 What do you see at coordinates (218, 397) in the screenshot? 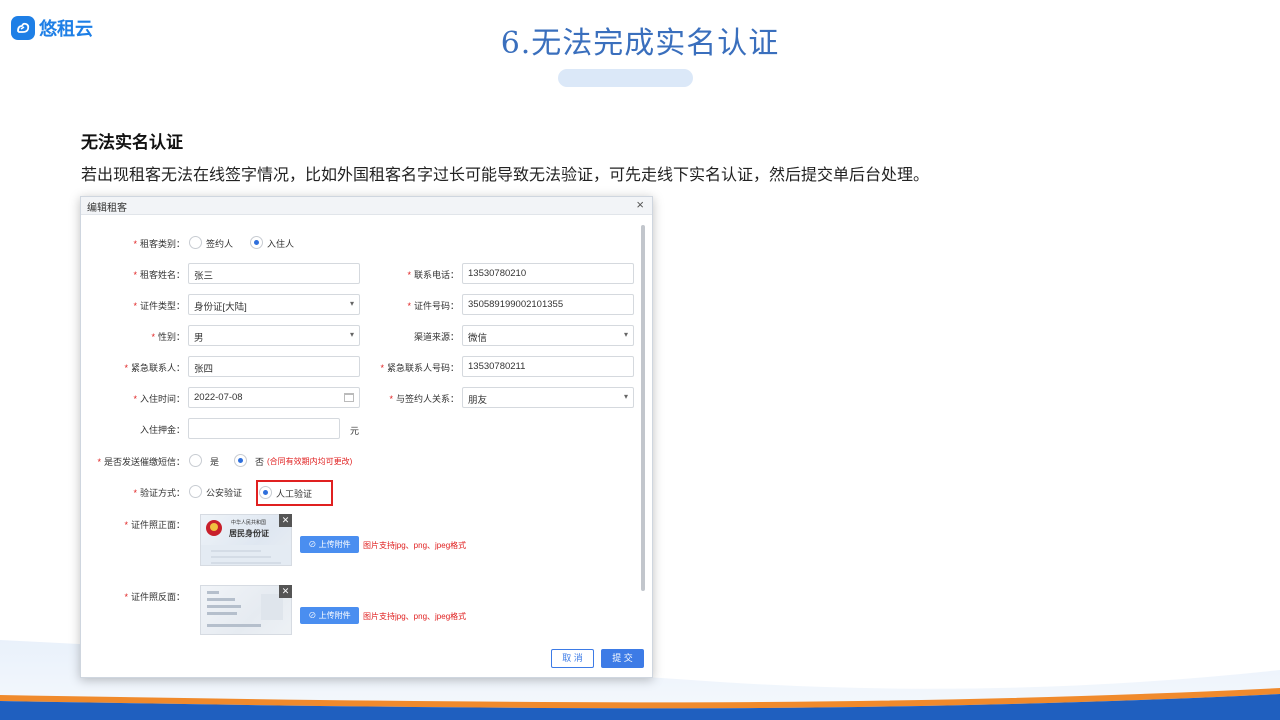
I see `checkin-date-value: 2022-07-08` at bounding box center [218, 397].